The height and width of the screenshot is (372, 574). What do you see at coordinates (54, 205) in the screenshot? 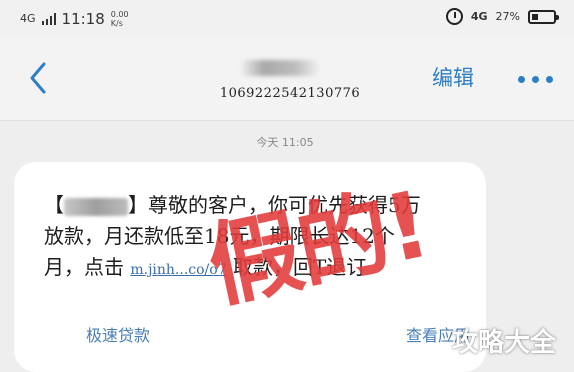
I see `sender-bracket-open: 【` at bounding box center [54, 205].